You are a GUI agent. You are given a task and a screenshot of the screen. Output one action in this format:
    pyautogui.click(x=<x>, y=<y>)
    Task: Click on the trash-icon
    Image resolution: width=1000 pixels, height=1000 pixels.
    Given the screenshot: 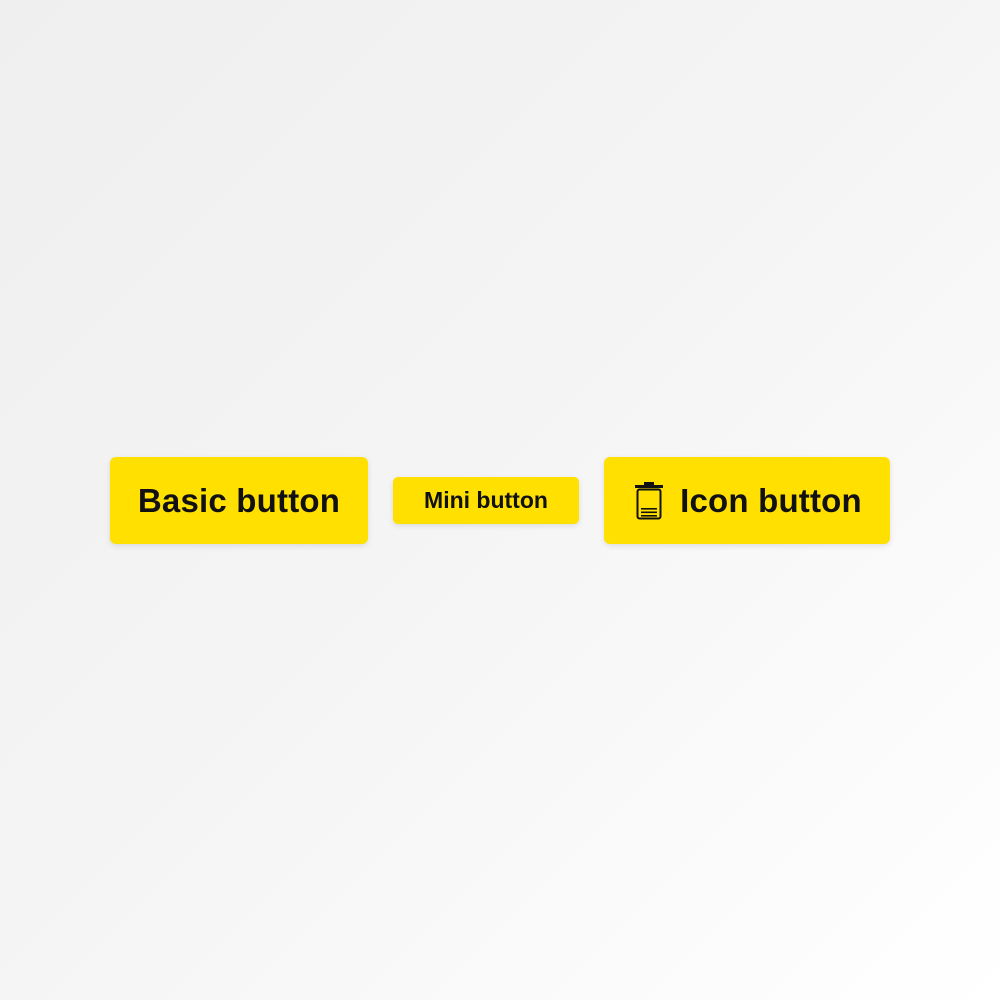 What is the action you would take?
    pyautogui.click(x=649, y=501)
    